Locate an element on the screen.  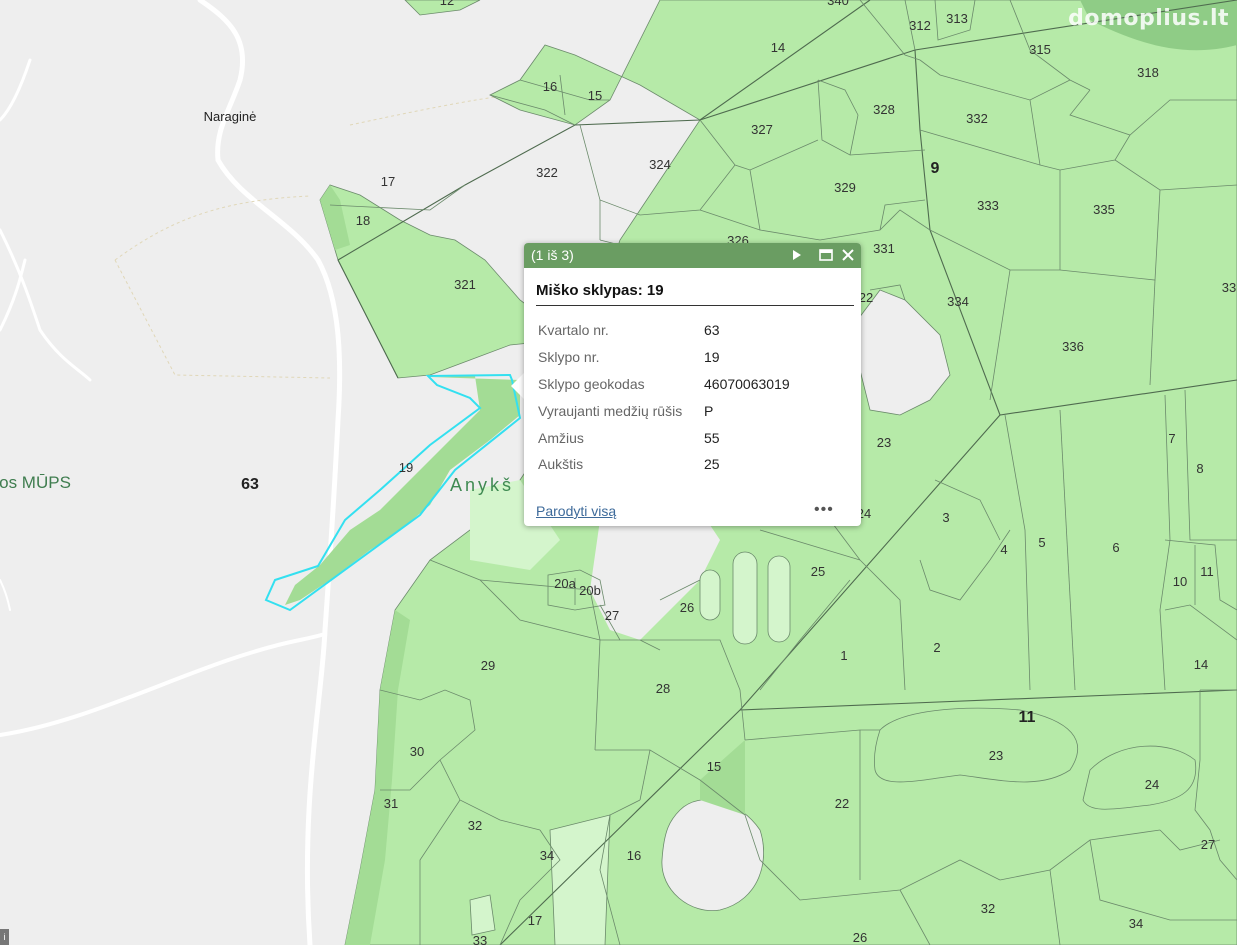
attribute-row: Amžius 55 is located at coordinates (664, 437).